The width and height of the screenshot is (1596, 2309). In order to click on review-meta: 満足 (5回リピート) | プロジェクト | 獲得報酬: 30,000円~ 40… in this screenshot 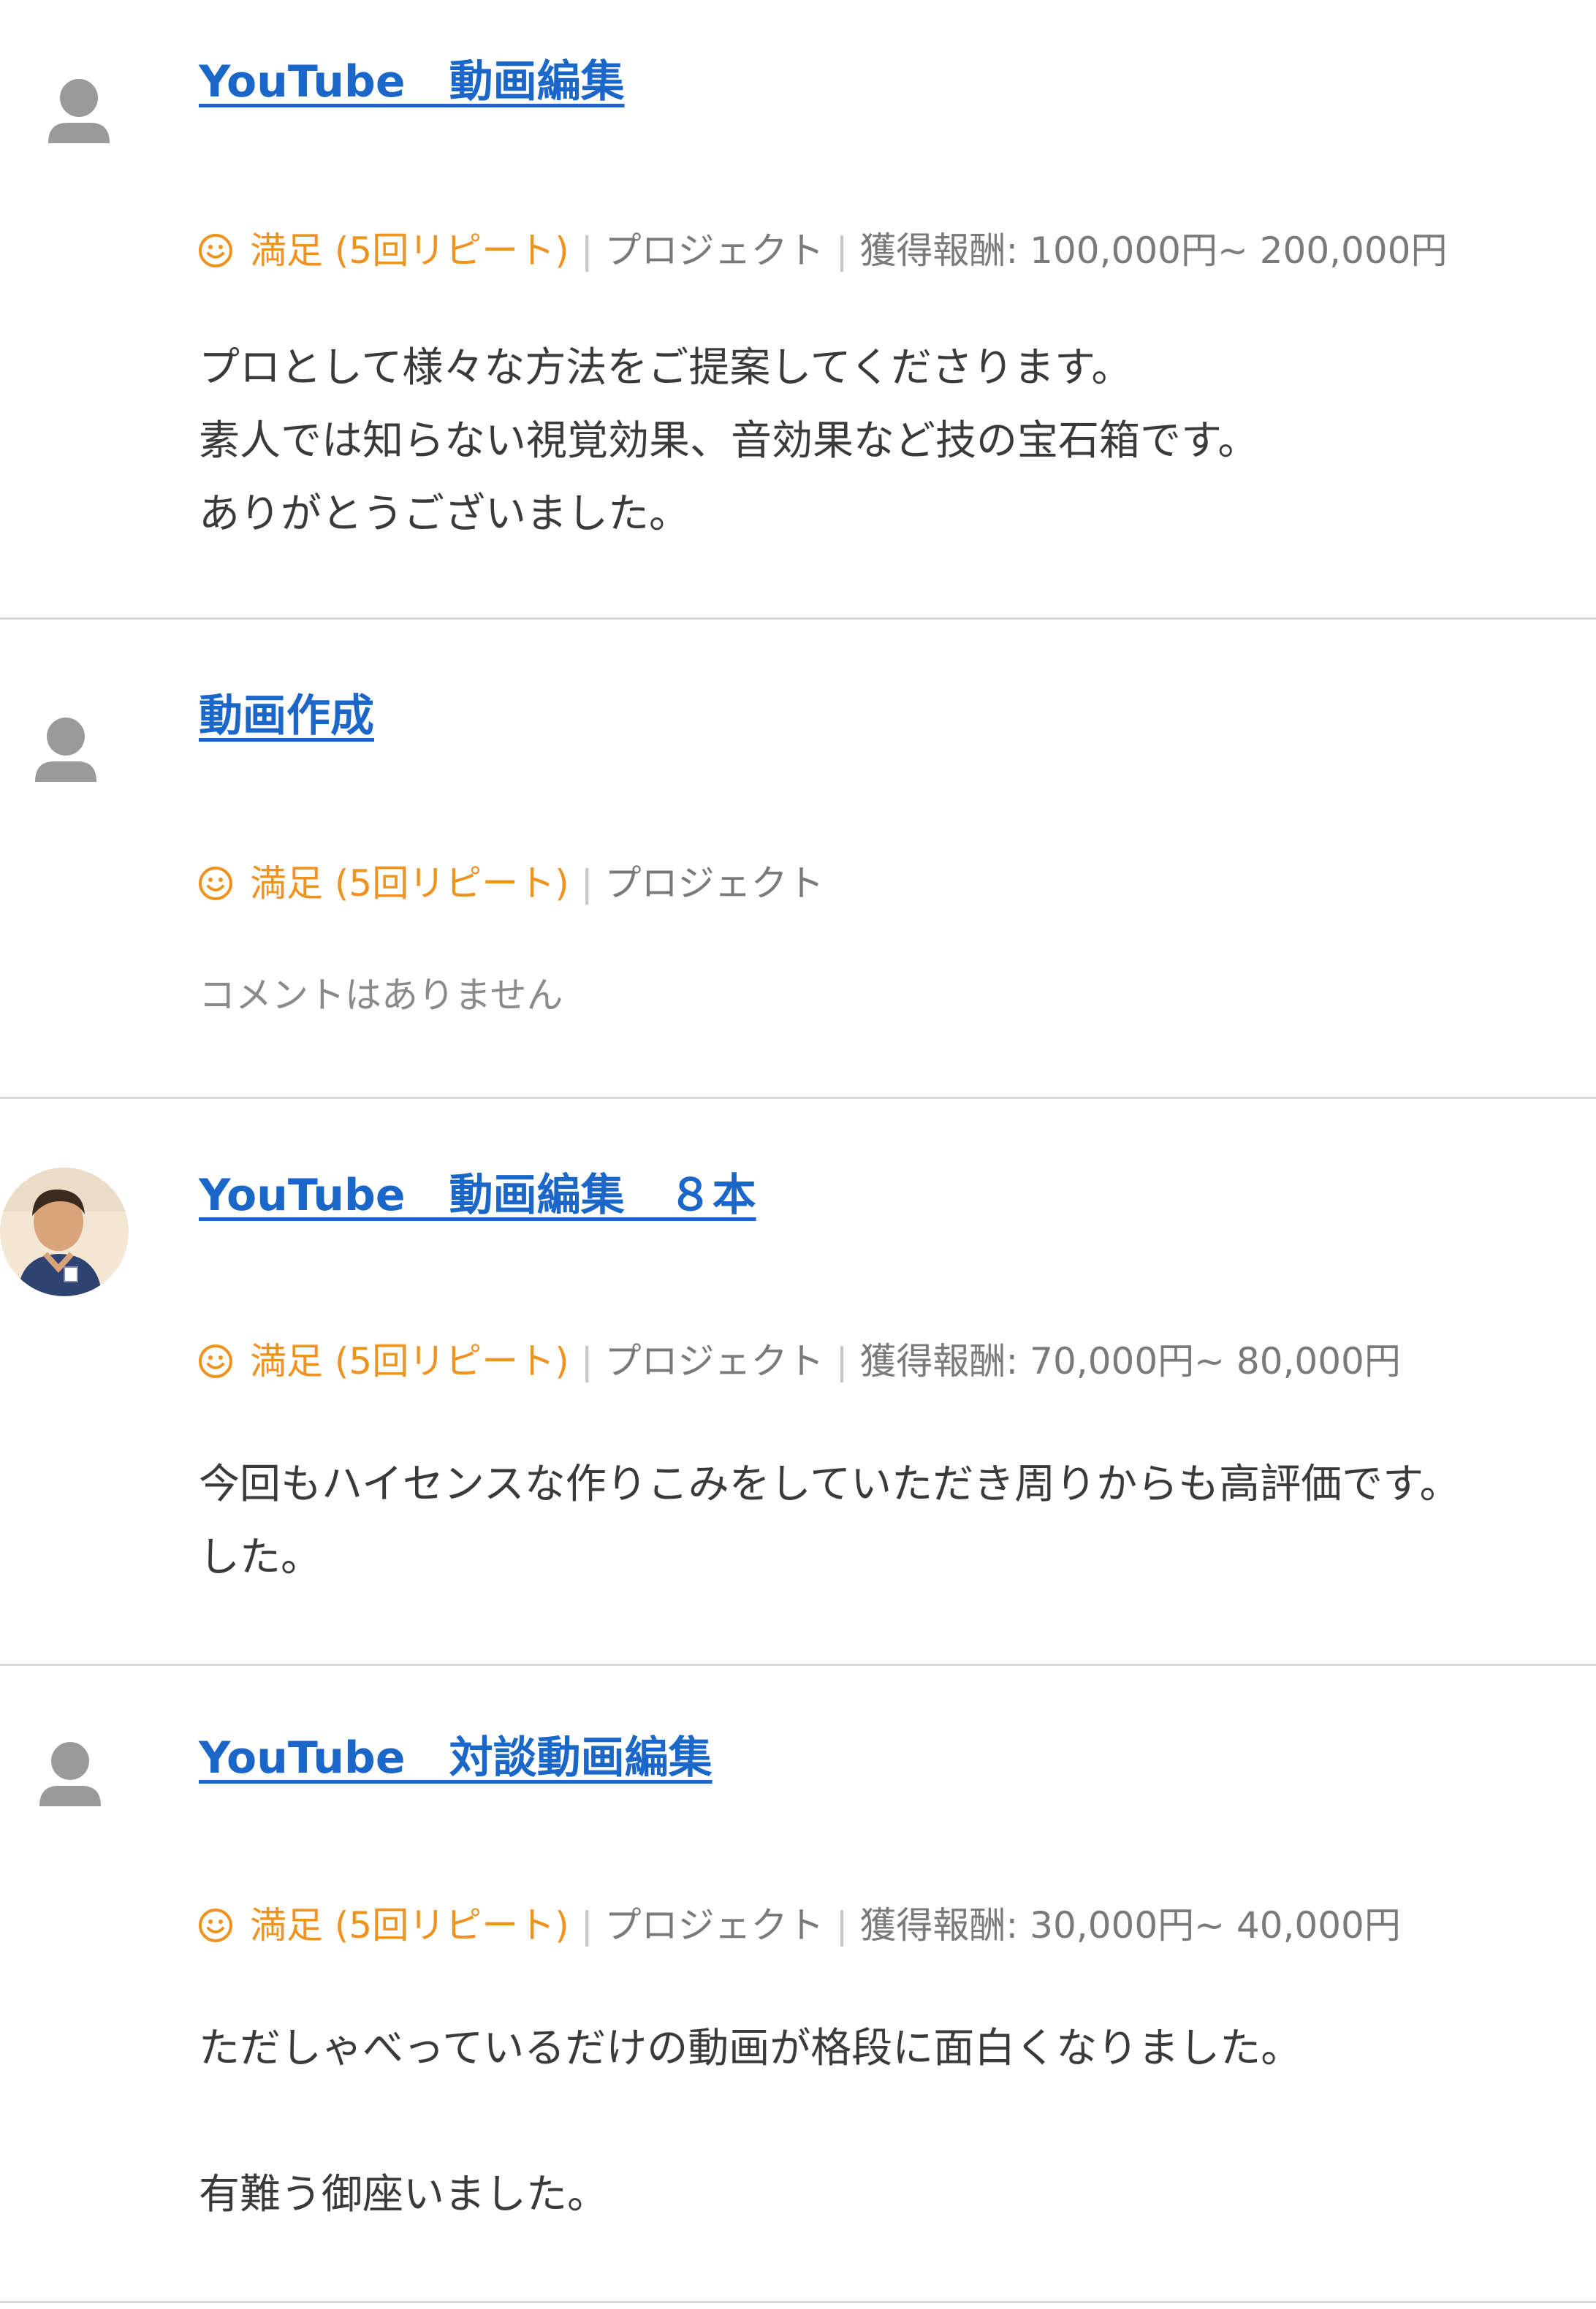, I will do `click(799, 1925)`.